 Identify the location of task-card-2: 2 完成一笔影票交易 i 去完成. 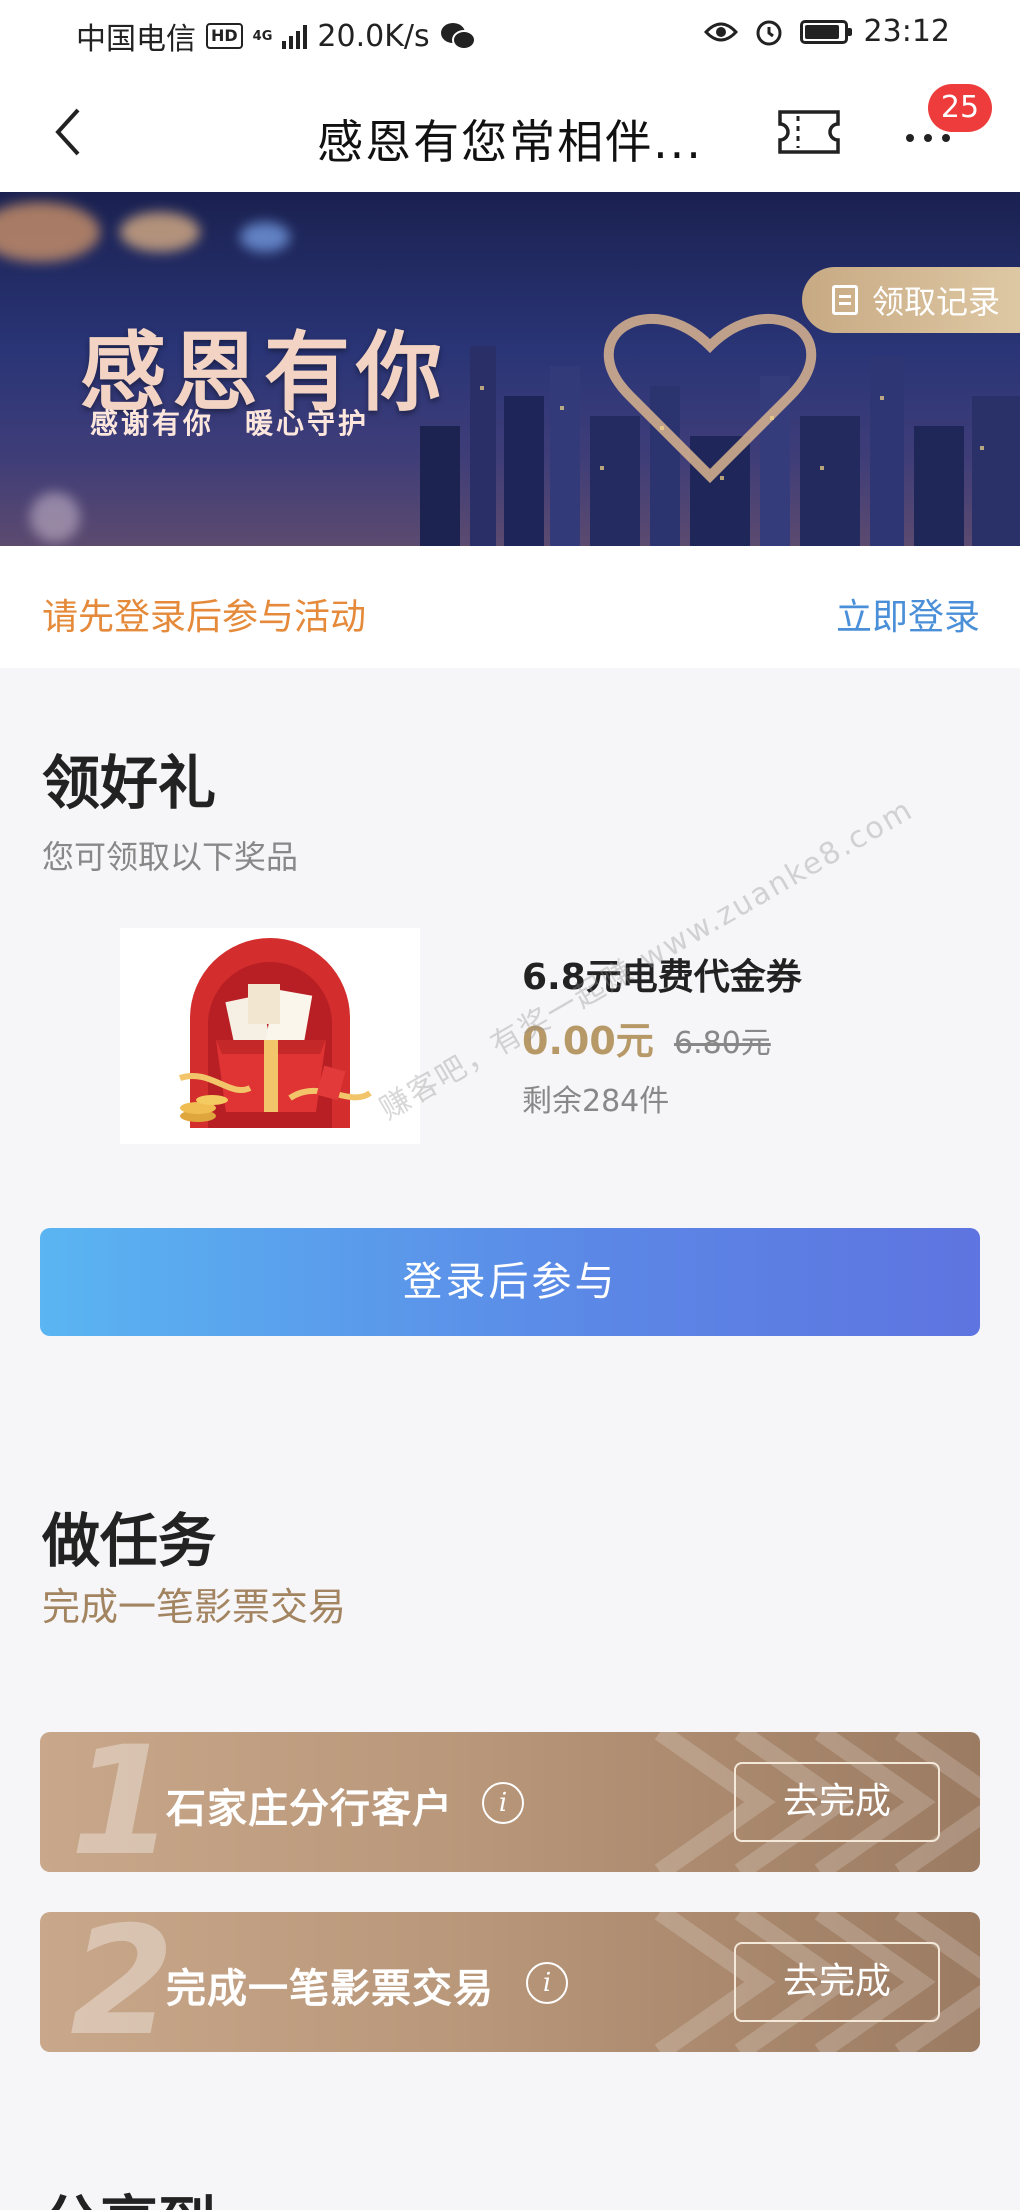
(510, 1982).